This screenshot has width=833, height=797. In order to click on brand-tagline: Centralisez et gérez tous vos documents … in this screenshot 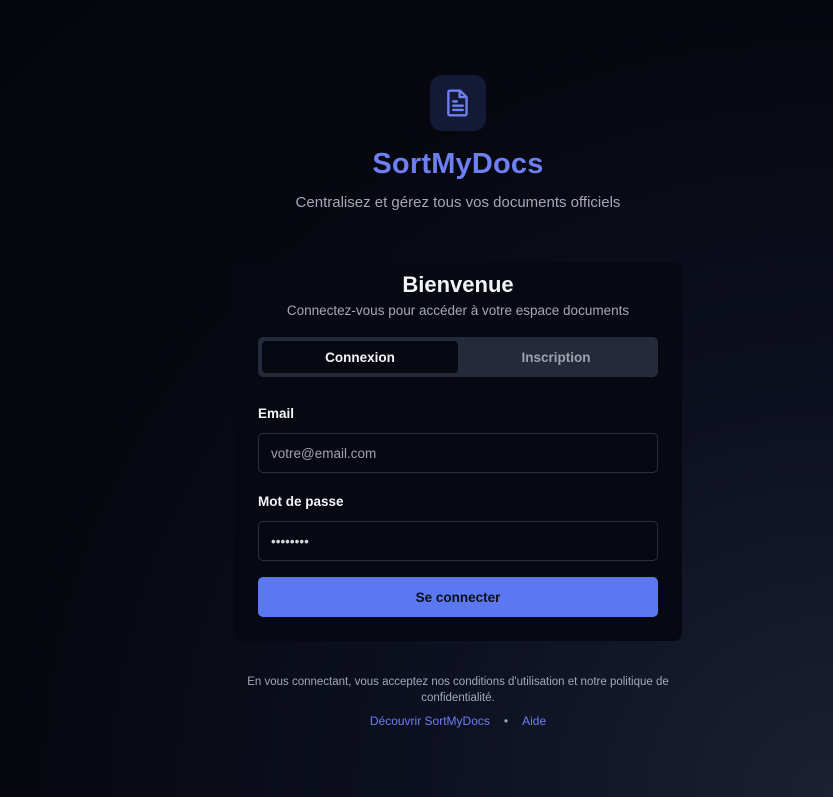, I will do `click(458, 202)`.